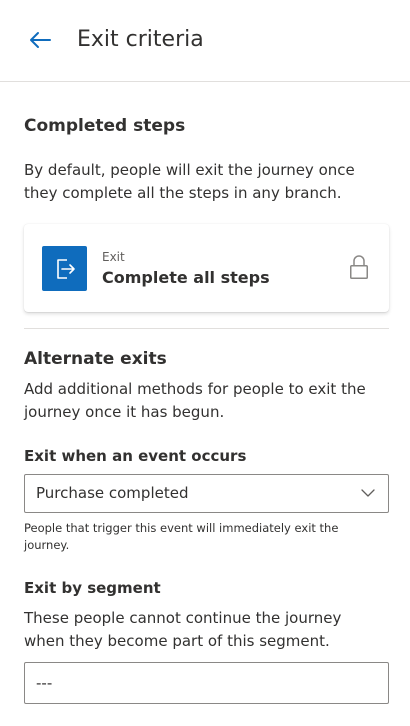 The image size is (410, 726). What do you see at coordinates (92, 588) in the screenshot?
I see `segment-field-label: Exit by segment` at bounding box center [92, 588].